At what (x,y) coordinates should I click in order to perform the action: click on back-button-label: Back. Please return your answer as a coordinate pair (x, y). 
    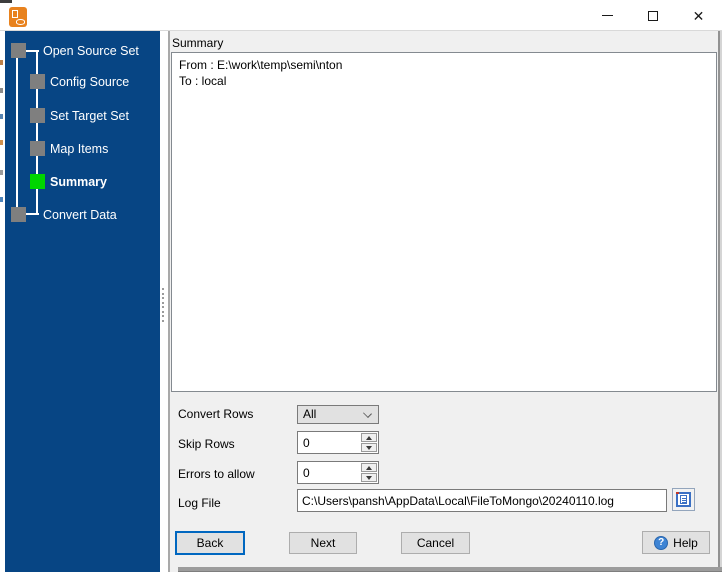
    Looking at the image, I should click on (210, 543).